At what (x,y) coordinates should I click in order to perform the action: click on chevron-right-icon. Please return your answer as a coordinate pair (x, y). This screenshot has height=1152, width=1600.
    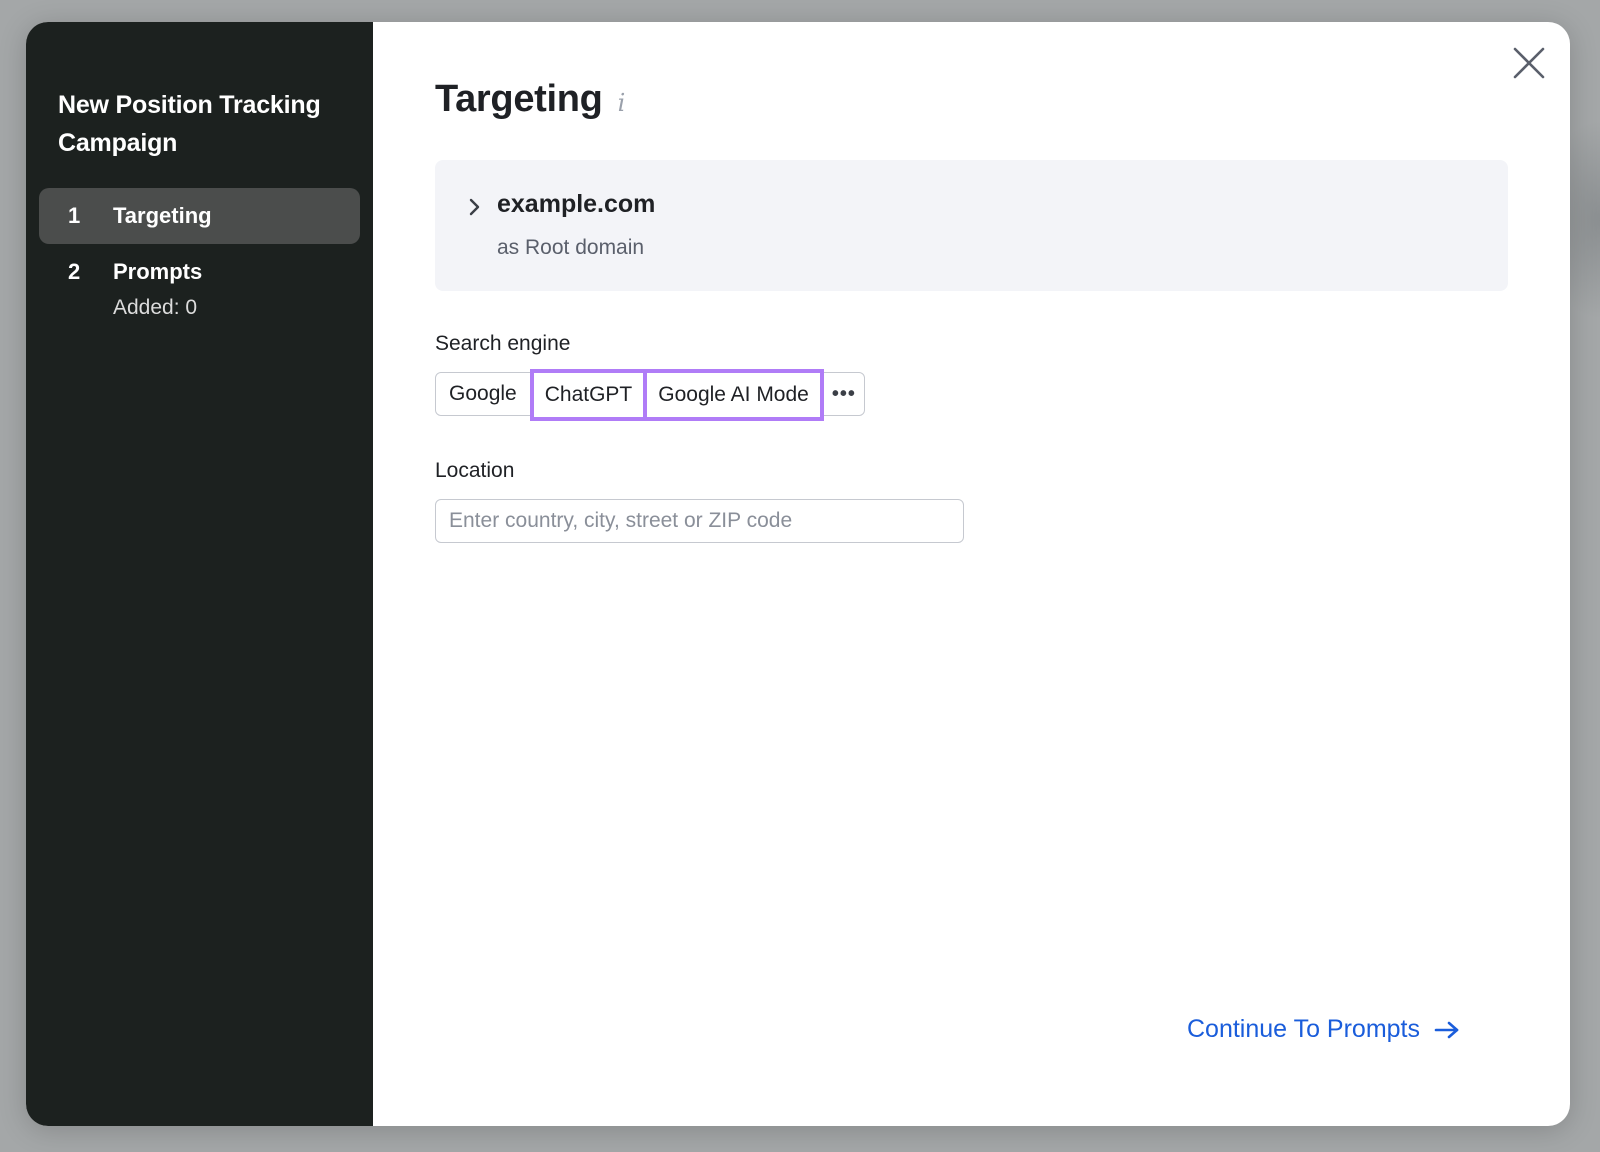
    Looking at the image, I should click on (474, 207).